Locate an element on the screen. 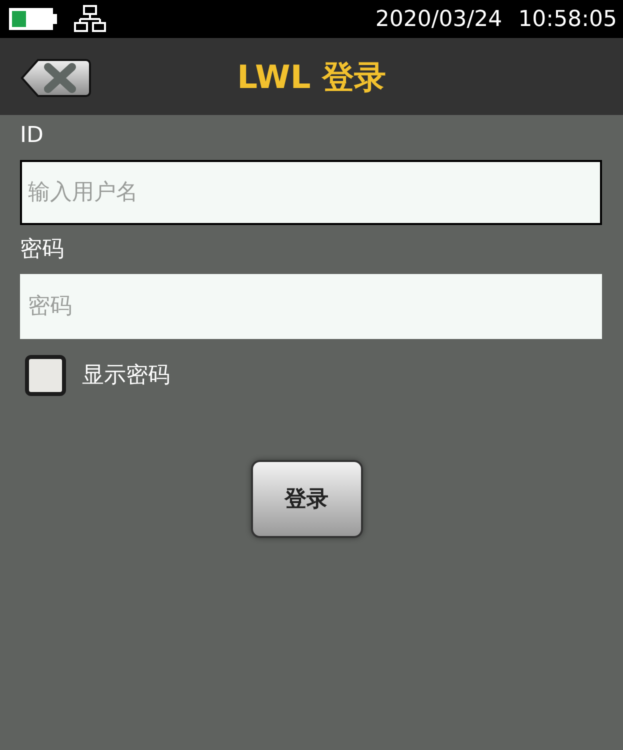  page-title: LWL 登录 is located at coordinates (311, 77).